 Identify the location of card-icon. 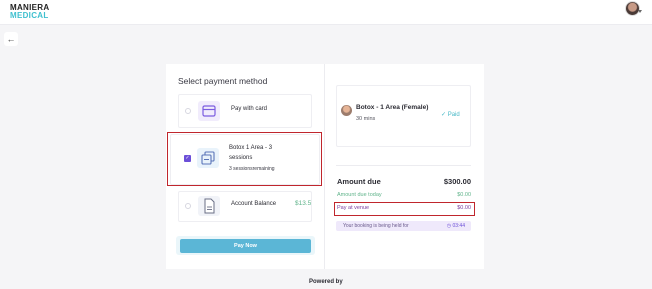
(209, 111).